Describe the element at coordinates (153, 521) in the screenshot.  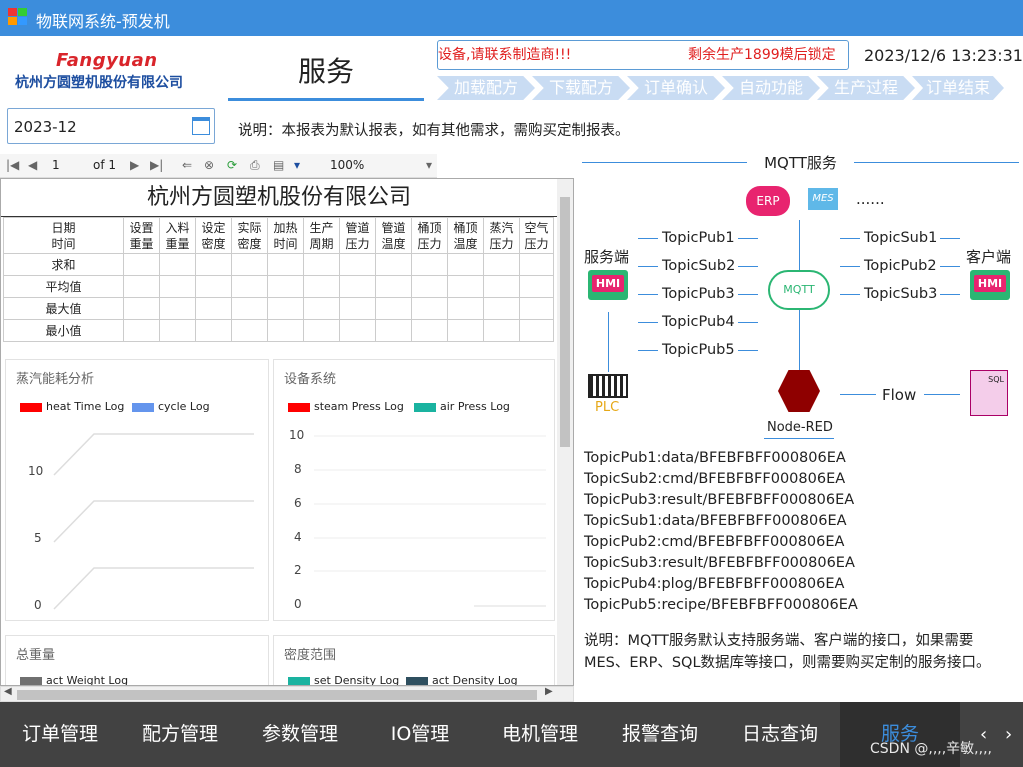
I see `chart-plot` at that location.